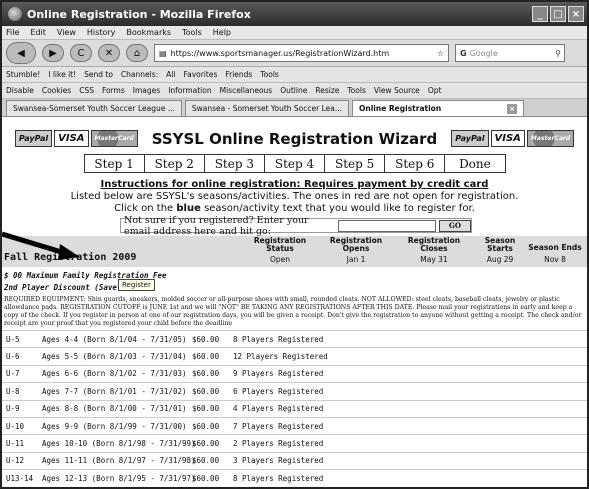 Image resolution: width=589 pixels, height=489 pixels. Describe the element at coordinates (119, 478) in the screenshot. I see `division-ages: Ages 12-13 (Born 8/1/95 - 7/31/97)` at that location.